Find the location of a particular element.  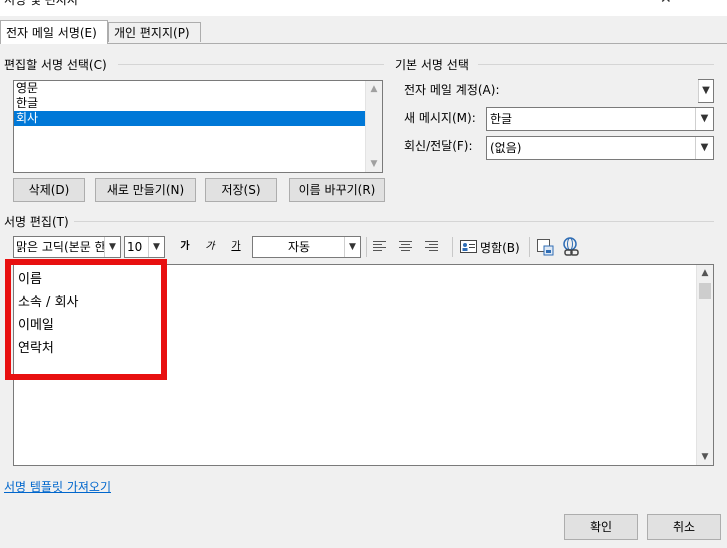

insert-picture-icon is located at coordinates (545, 247).